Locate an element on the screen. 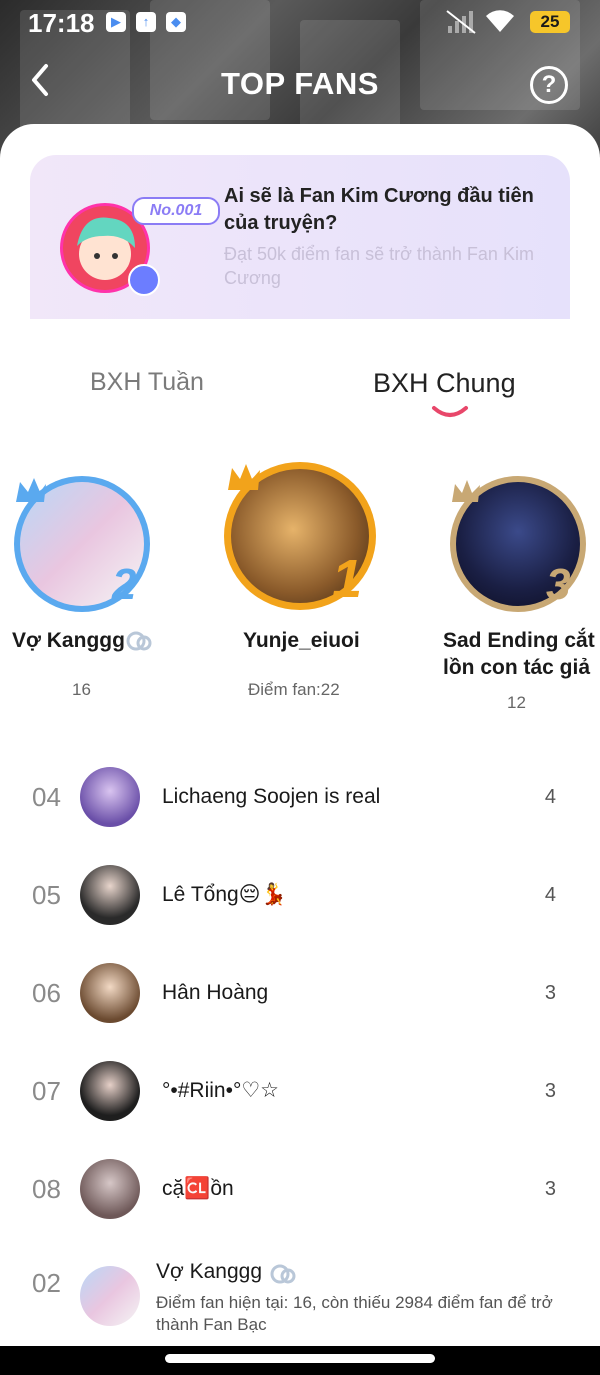 Image resolution: width=600 pixels, height=1375 pixels. fan-name: Hân Hoàng is located at coordinates (215, 992).